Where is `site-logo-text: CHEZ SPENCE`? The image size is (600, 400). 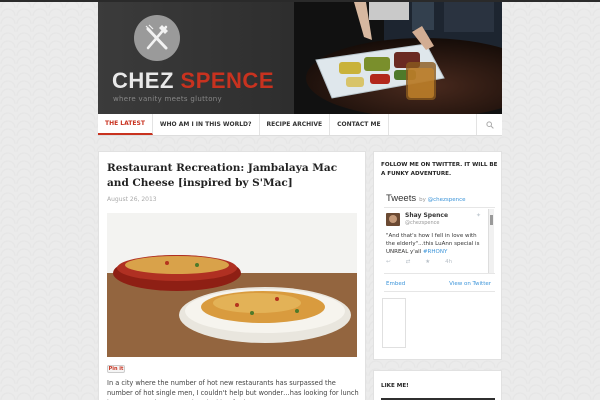 site-logo-text: CHEZ SPENCE is located at coordinates (193, 81).